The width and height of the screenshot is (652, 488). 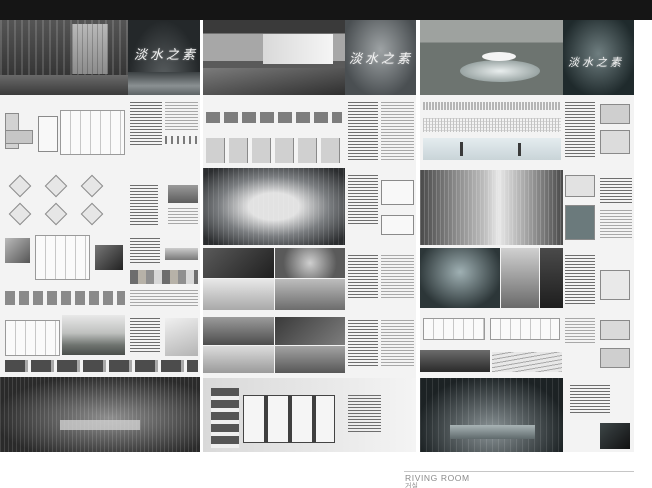 I want to click on render-stone, so click(x=499, y=56).